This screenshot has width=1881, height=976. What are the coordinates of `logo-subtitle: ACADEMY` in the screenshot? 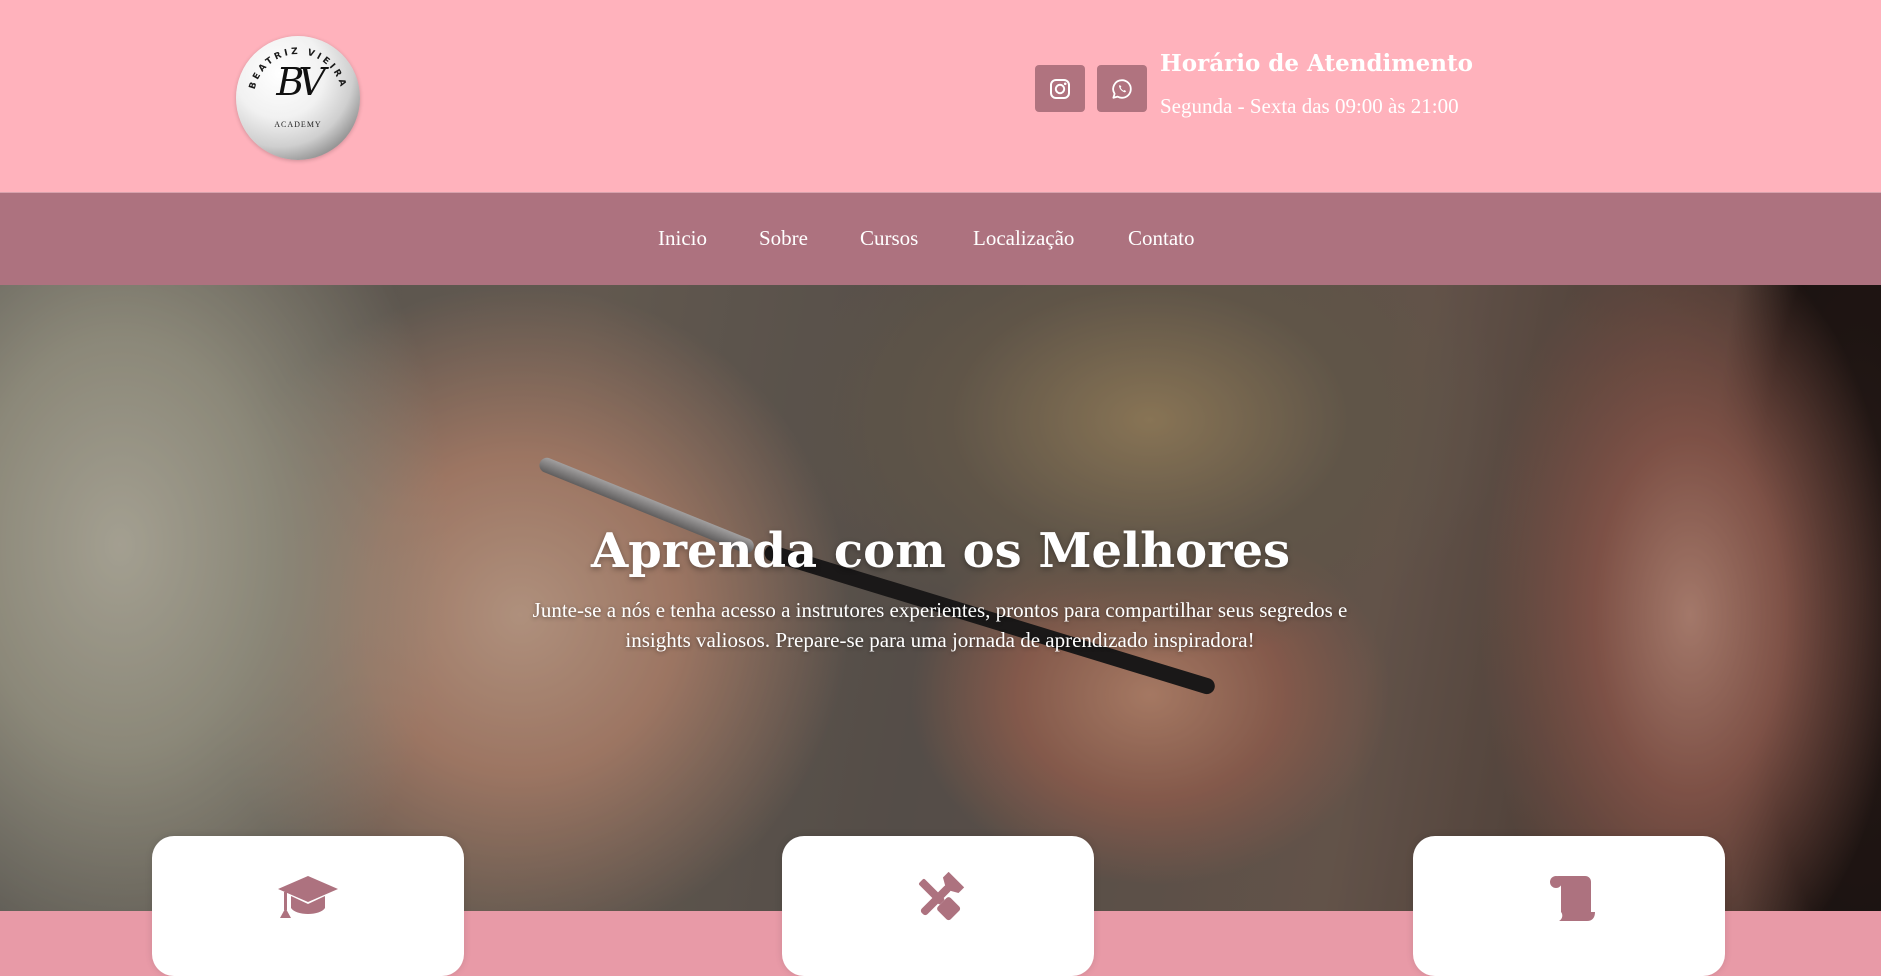 It's located at (298, 124).